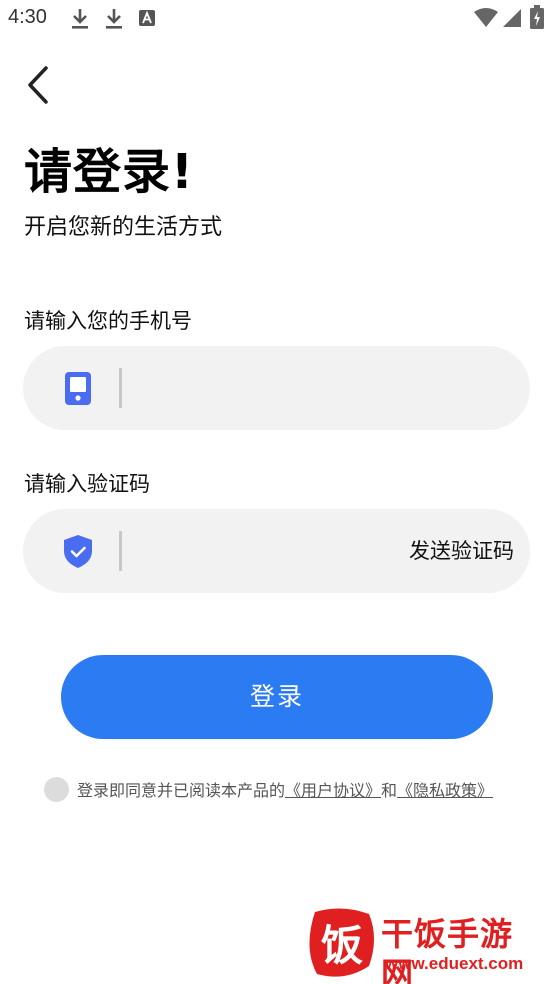 This screenshot has width=554, height=984. What do you see at coordinates (425, 946) in the screenshot?
I see `site-watermark: 饭 干饭手游网 www.eduext.com` at bounding box center [425, 946].